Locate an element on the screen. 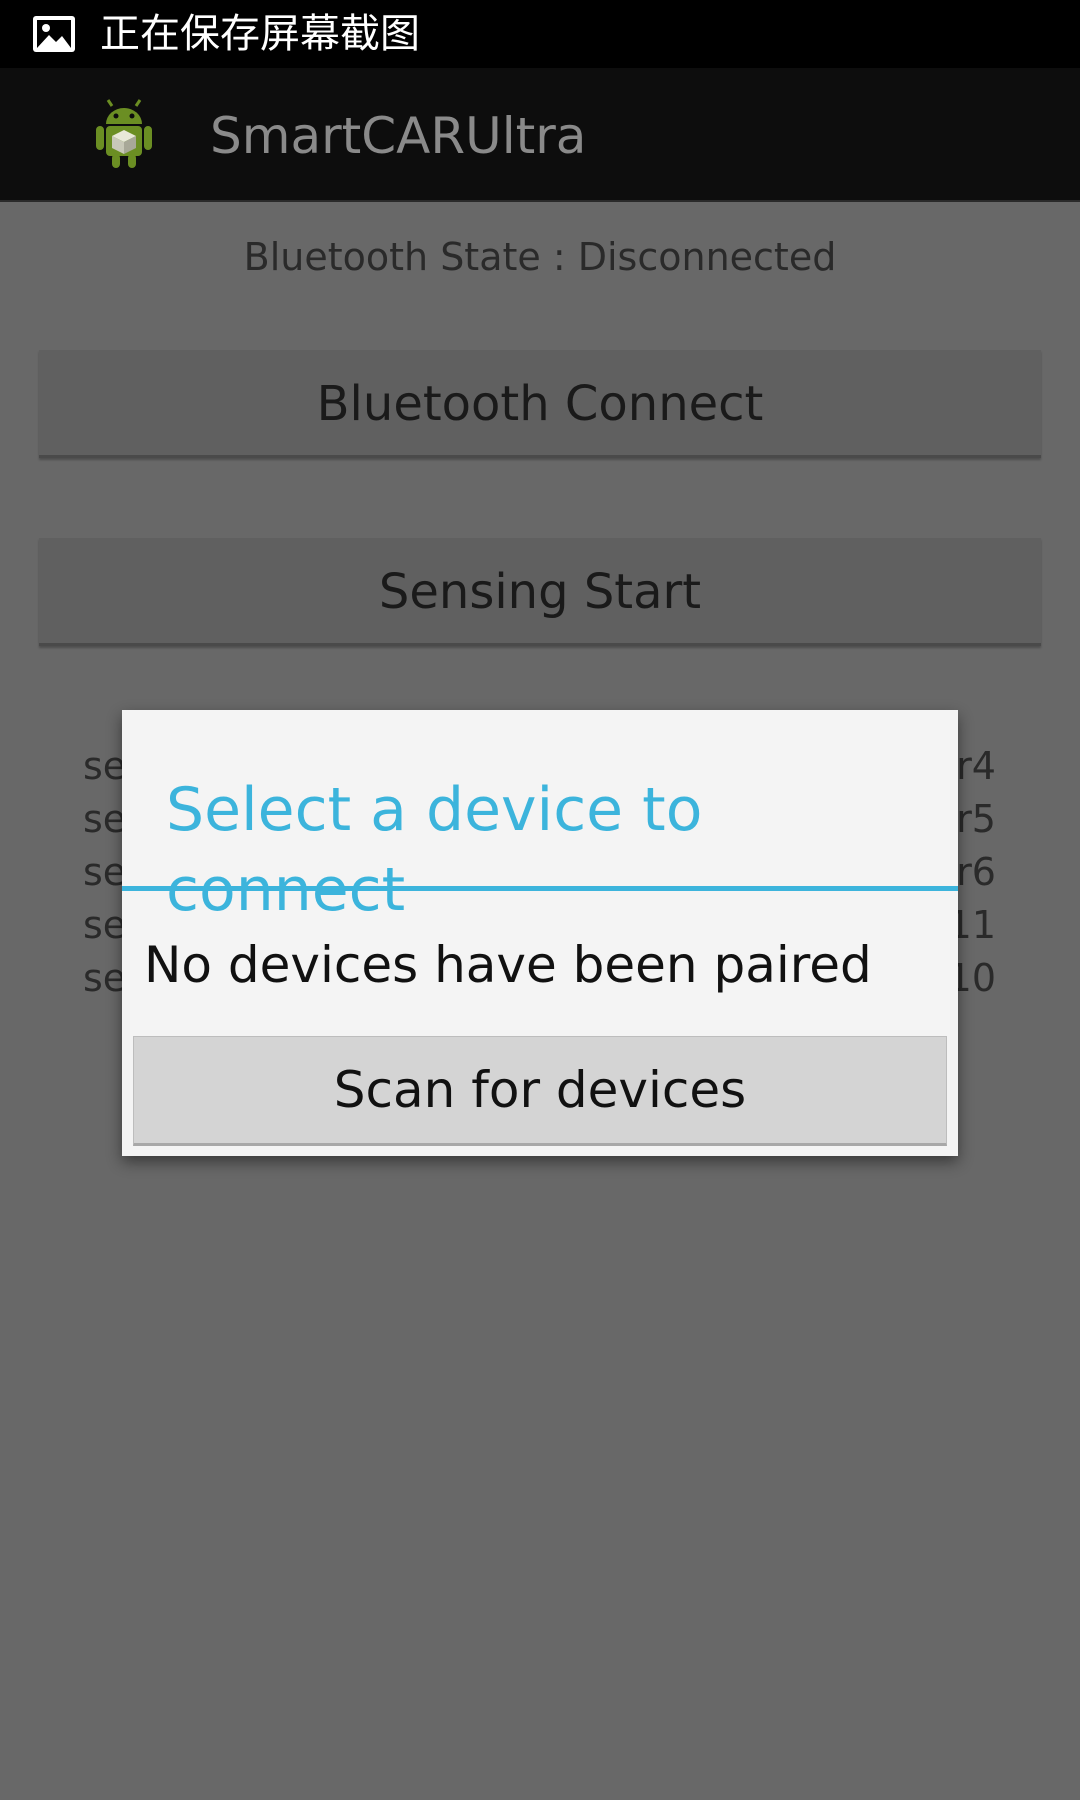 The height and width of the screenshot is (1800, 1080). app-title: SmartCARUltra is located at coordinates (398, 136).